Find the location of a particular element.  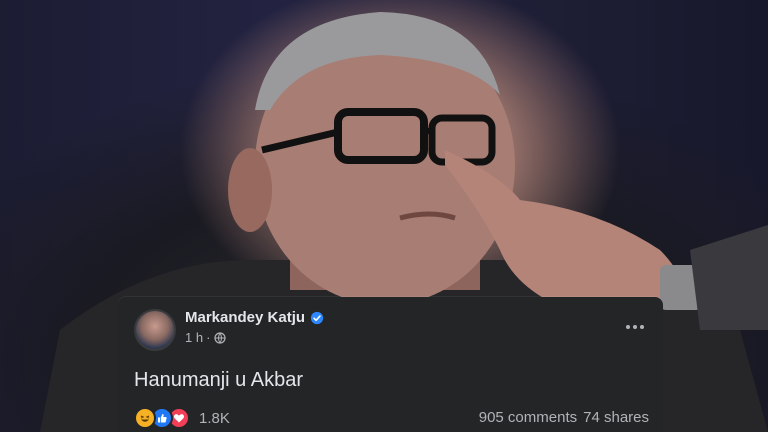

shares-count: 74 shares is located at coordinates (616, 417).